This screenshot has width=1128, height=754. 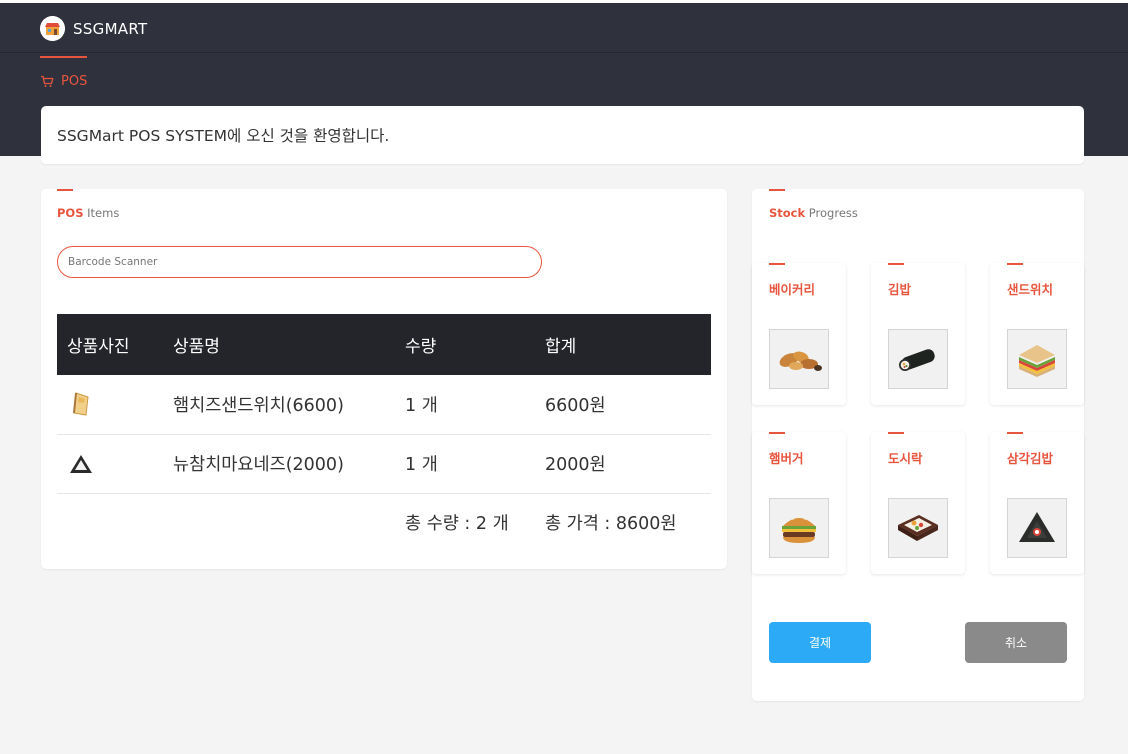 What do you see at coordinates (384, 344) in the screenshot?
I see `table-header-row: 상품사진 상품명 수량 합계` at bounding box center [384, 344].